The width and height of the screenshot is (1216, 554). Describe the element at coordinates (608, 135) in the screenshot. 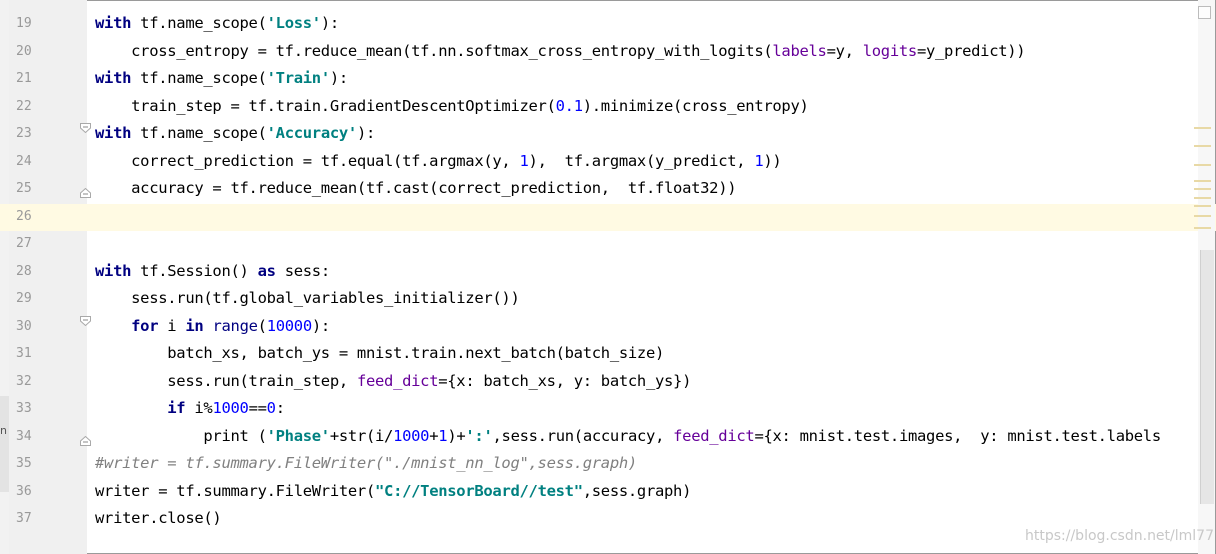

I see `code-line: 23 with tf.name_scope('Accuracy'):` at that location.